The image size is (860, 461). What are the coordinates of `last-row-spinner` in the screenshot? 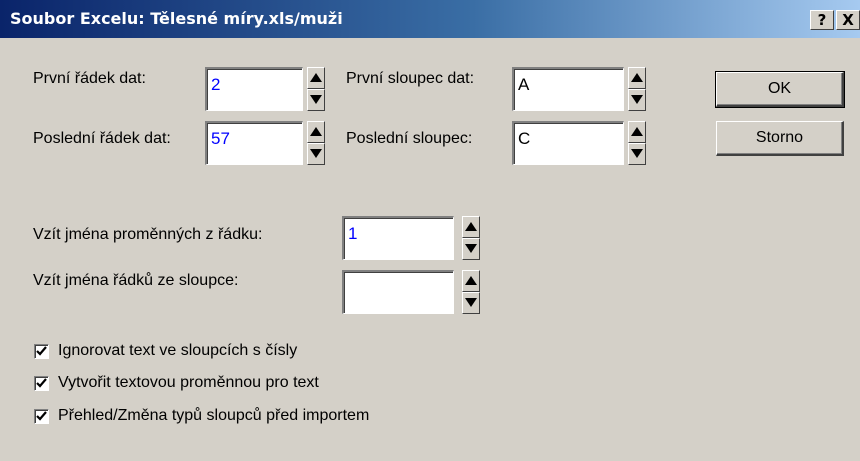 It's located at (316, 143).